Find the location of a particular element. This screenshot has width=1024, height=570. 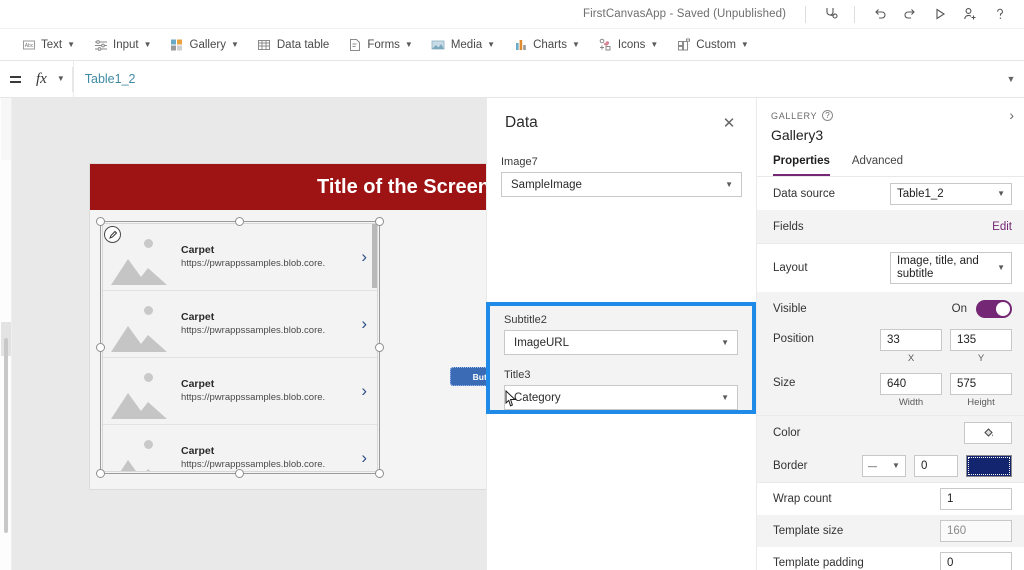

help-icon: ? is located at coordinates (828, 115).